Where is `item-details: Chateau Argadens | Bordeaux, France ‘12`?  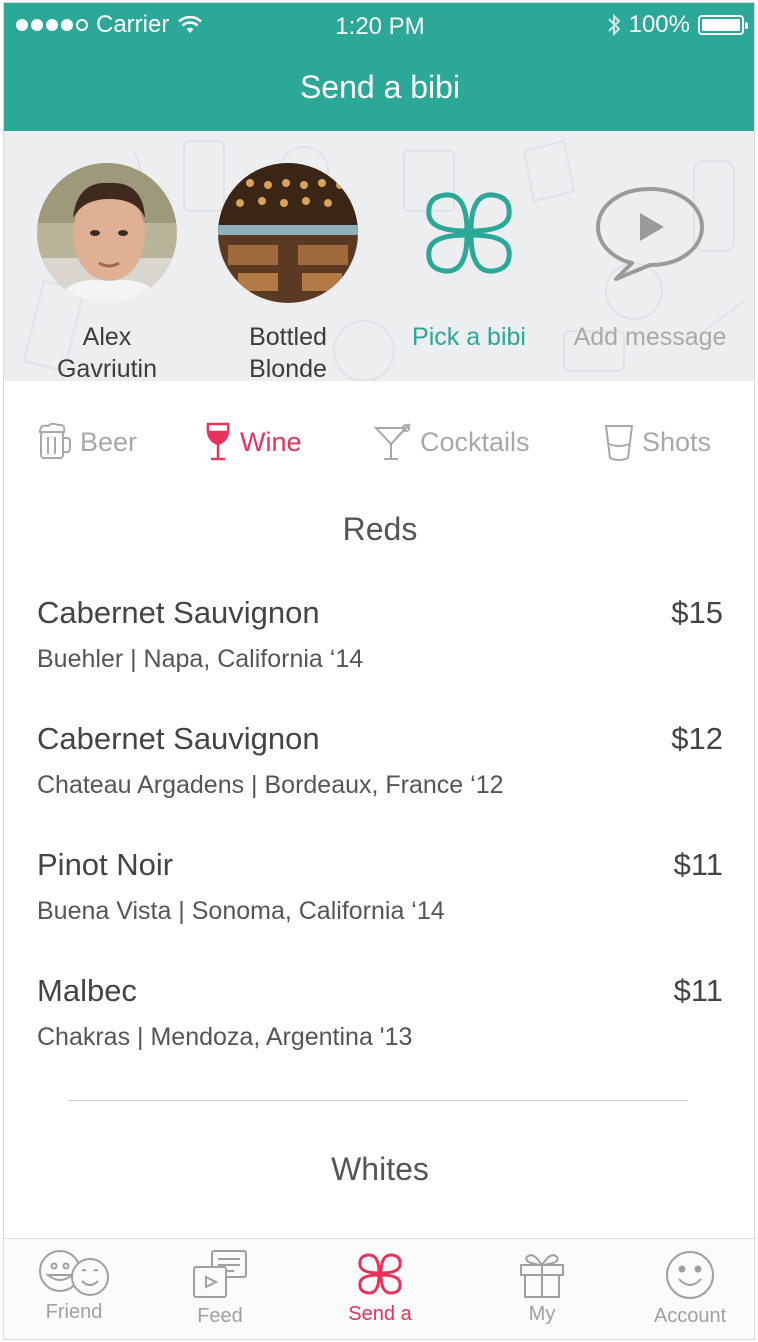 item-details: Chateau Argadens | Bordeaux, France ‘12 is located at coordinates (270, 785).